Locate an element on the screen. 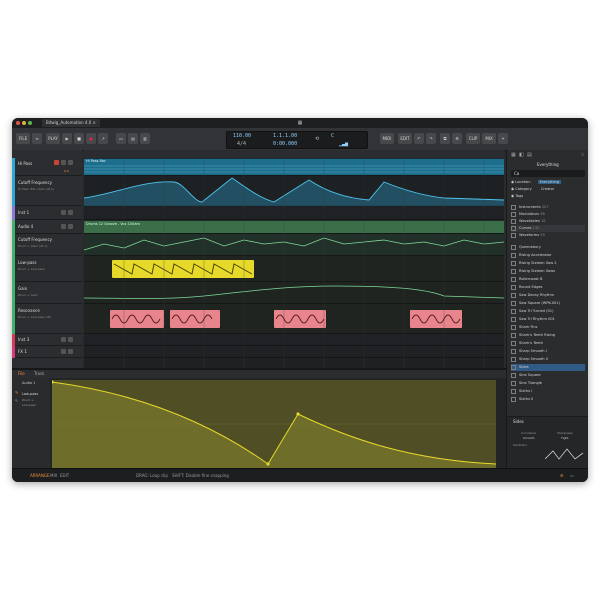  arrow-icon: ↖ is located at coordinates (16, 400).